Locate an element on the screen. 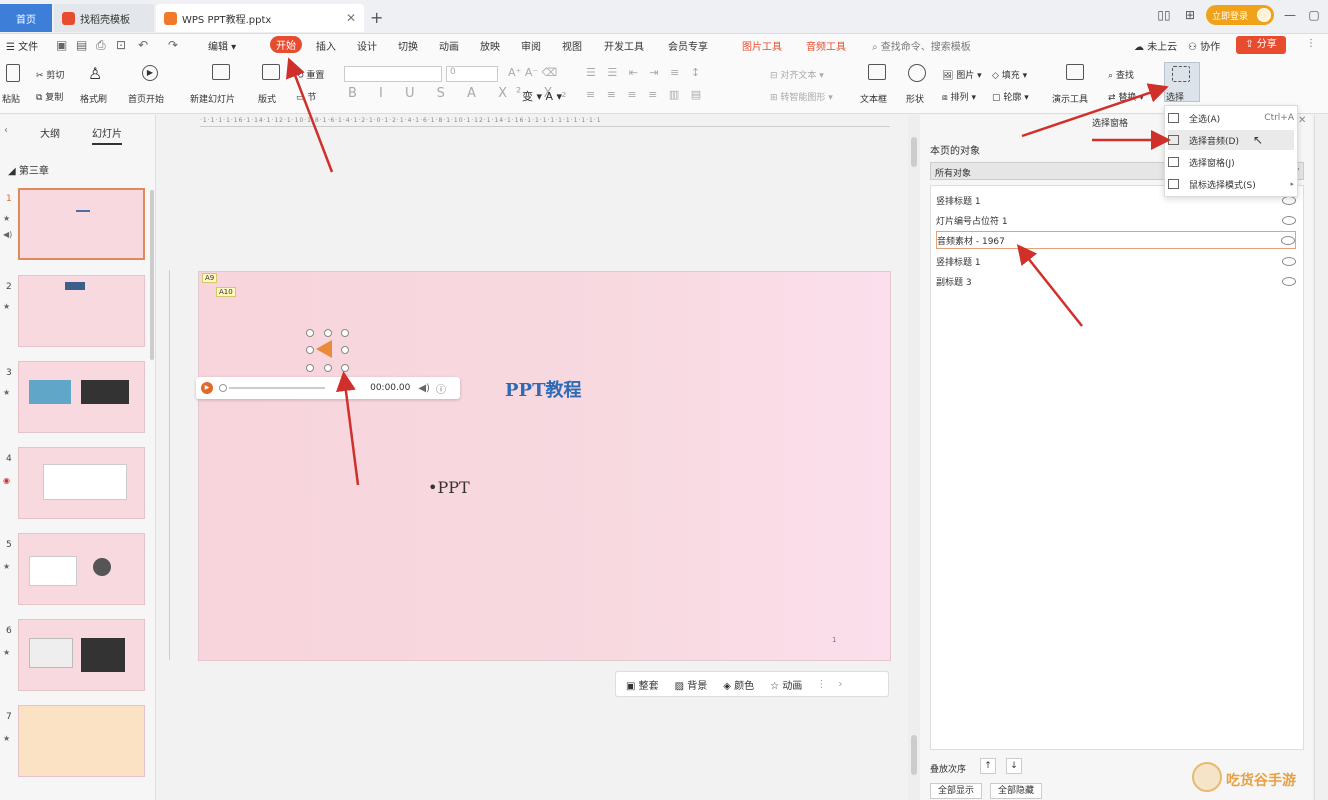  info-icon: ⓘ is located at coordinates (441, 388).